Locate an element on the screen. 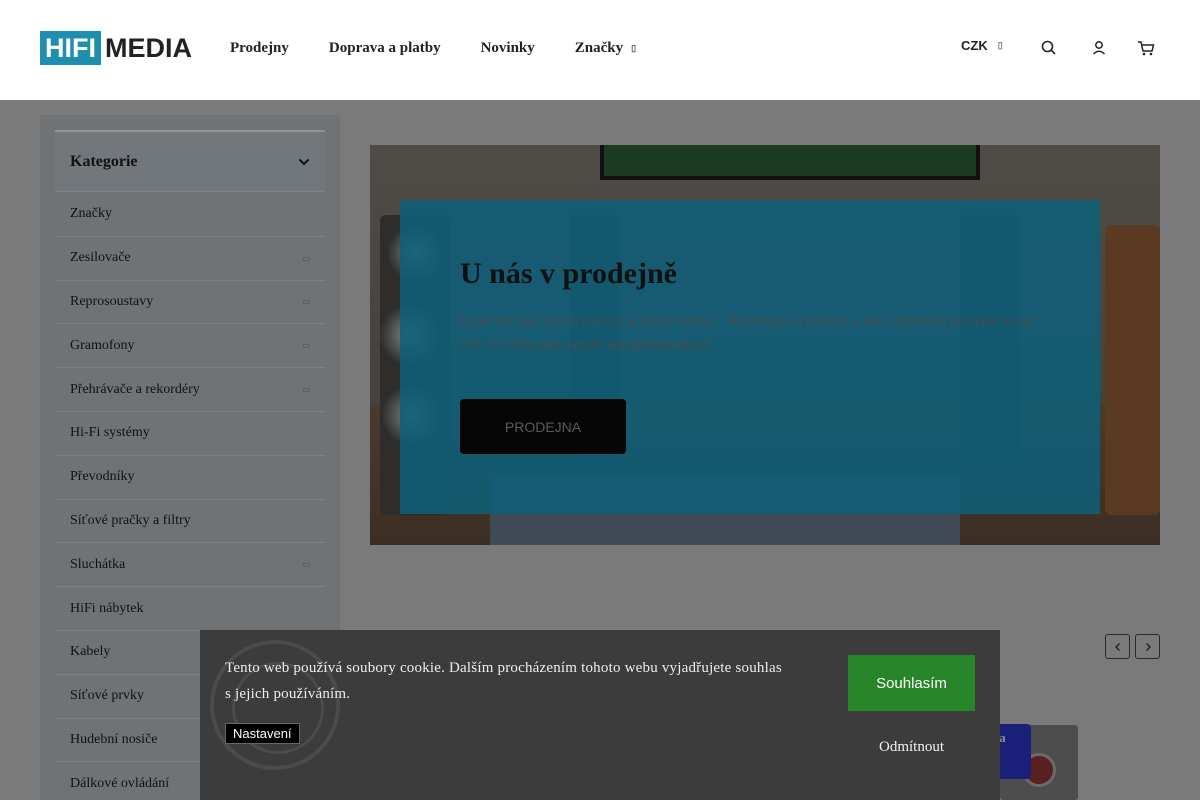  sidebar-item-label: Síťové prvky is located at coordinates (107, 696).